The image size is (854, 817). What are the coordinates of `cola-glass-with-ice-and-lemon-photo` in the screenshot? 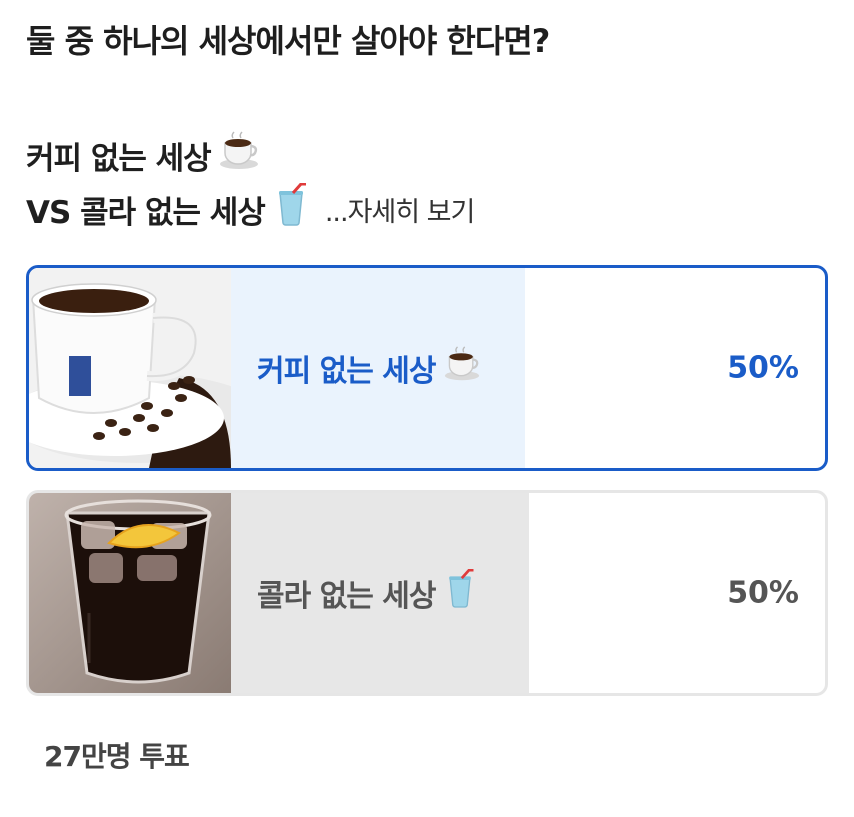 It's located at (130, 593).